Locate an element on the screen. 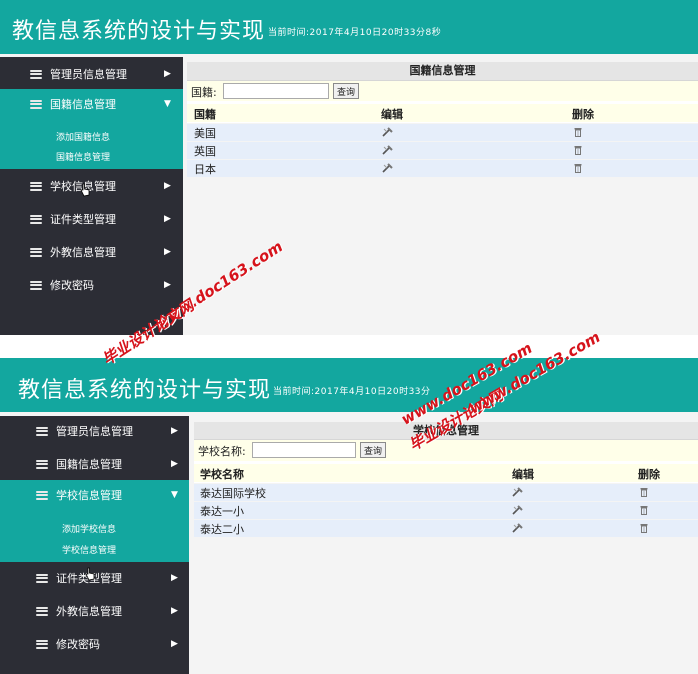 Image resolution: width=698 pixels, height=674 pixels. search-bar: 国籍: 查询 is located at coordinates (442, 91).